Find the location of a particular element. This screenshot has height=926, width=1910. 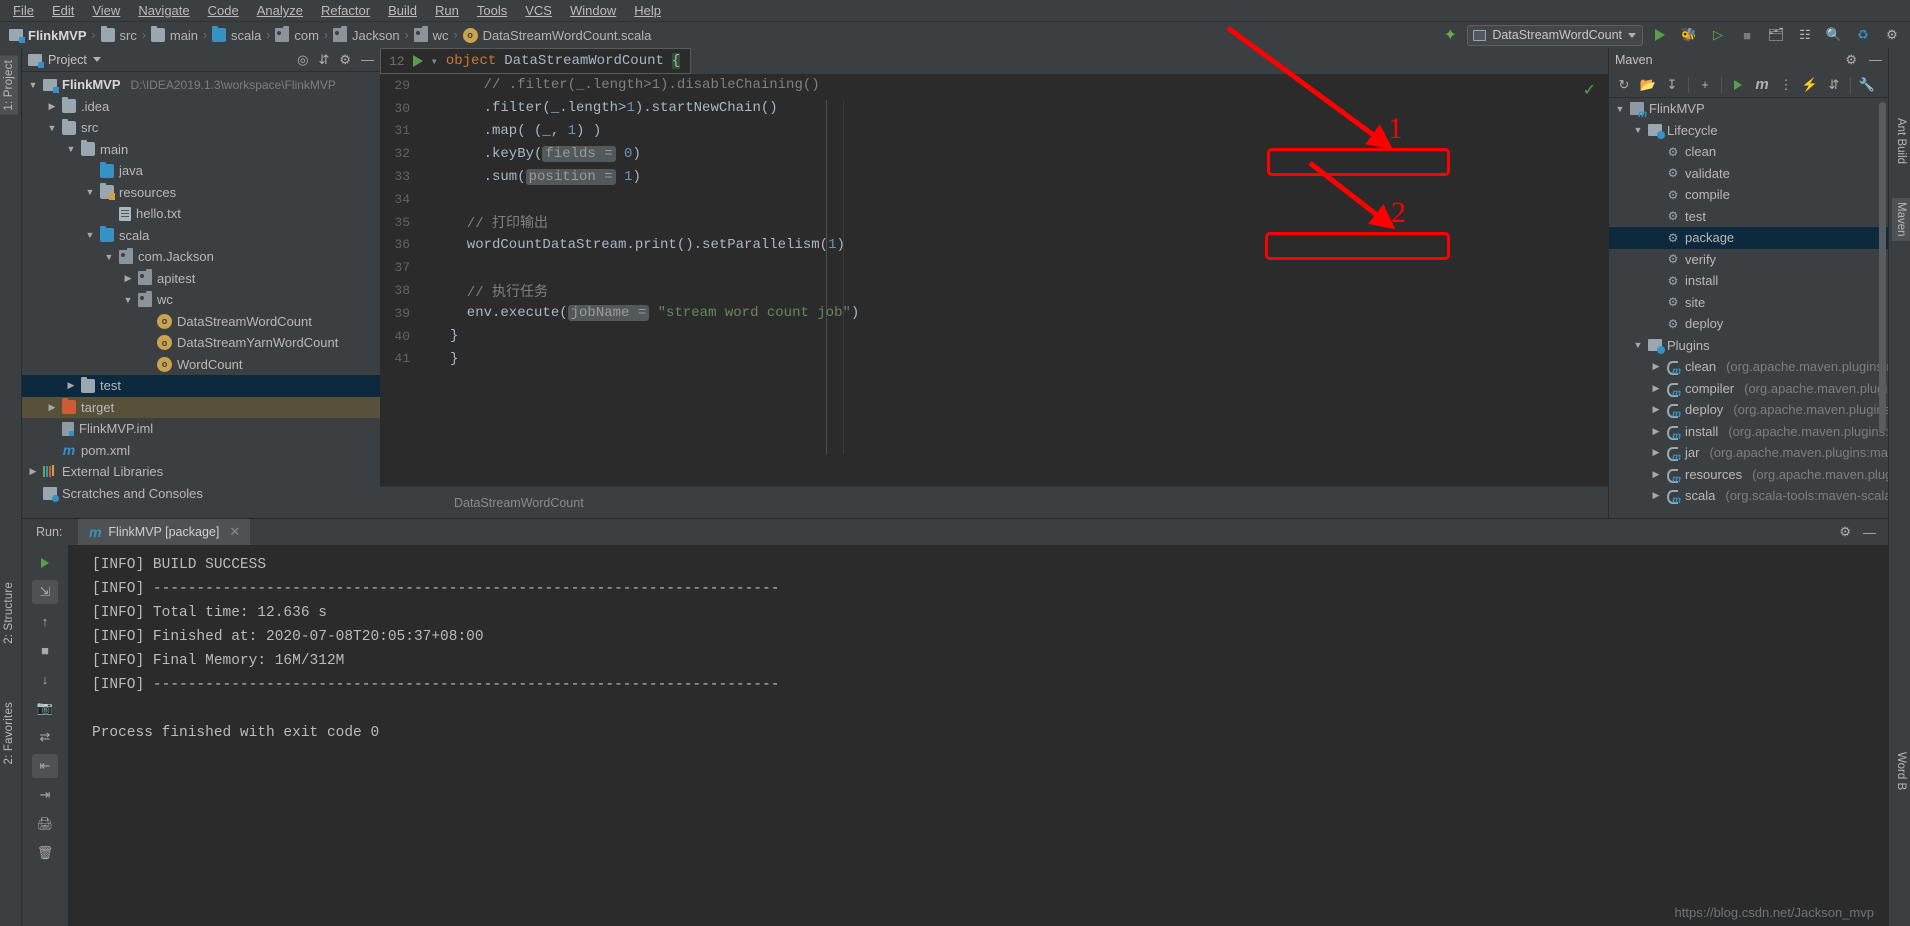

tree-item-flinkmvp-iml: ▶ FlinkMVP.iml is located at coordinates (201, 429).